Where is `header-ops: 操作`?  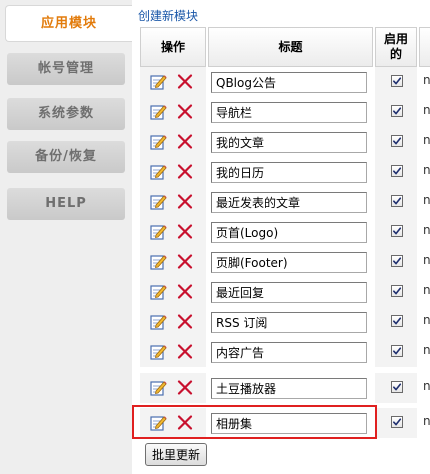 header-ops: 操作 is located at coordinates (173, 47).